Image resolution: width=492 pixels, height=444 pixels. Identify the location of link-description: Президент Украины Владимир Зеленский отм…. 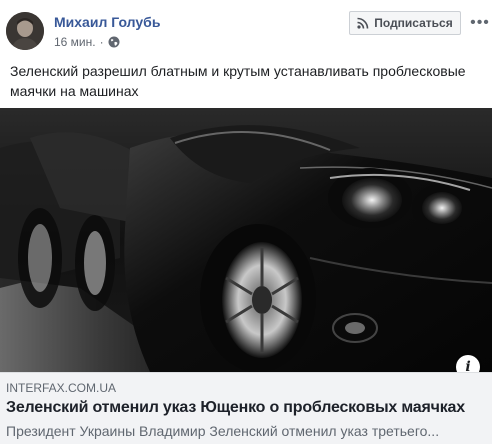
(223, 431).